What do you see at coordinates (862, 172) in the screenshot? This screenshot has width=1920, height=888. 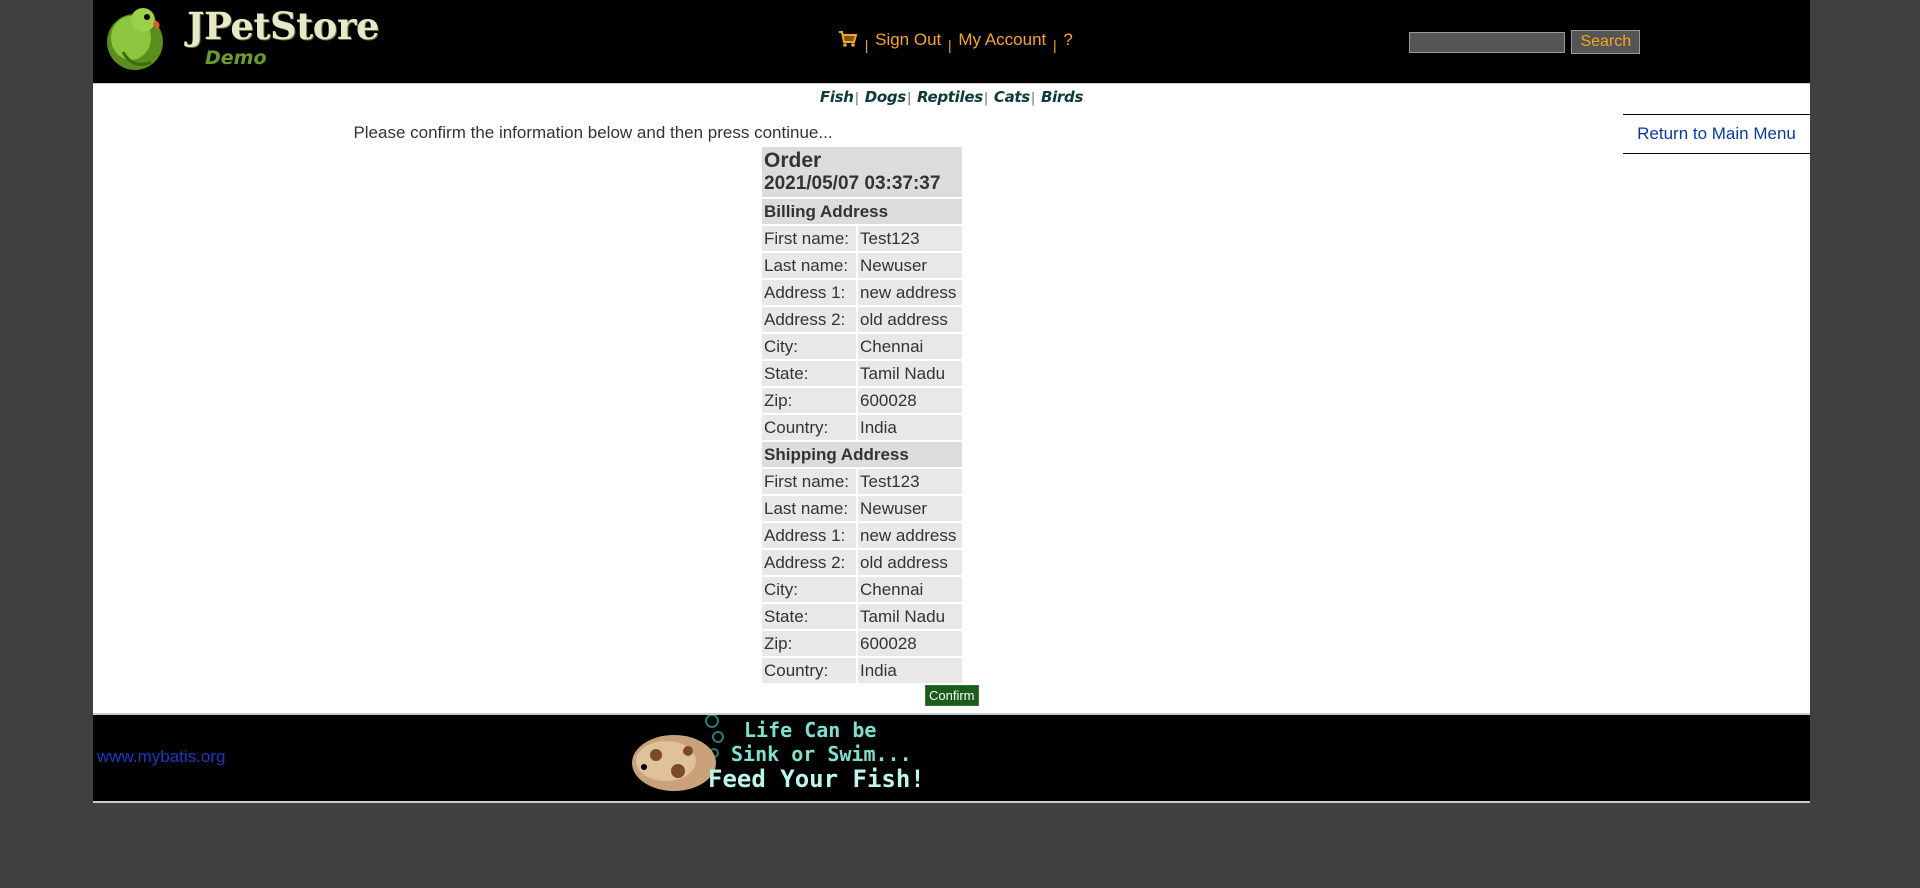 I see `order-header: Order 2021/05/07 03:37:37` at bounding box center [862, 172].